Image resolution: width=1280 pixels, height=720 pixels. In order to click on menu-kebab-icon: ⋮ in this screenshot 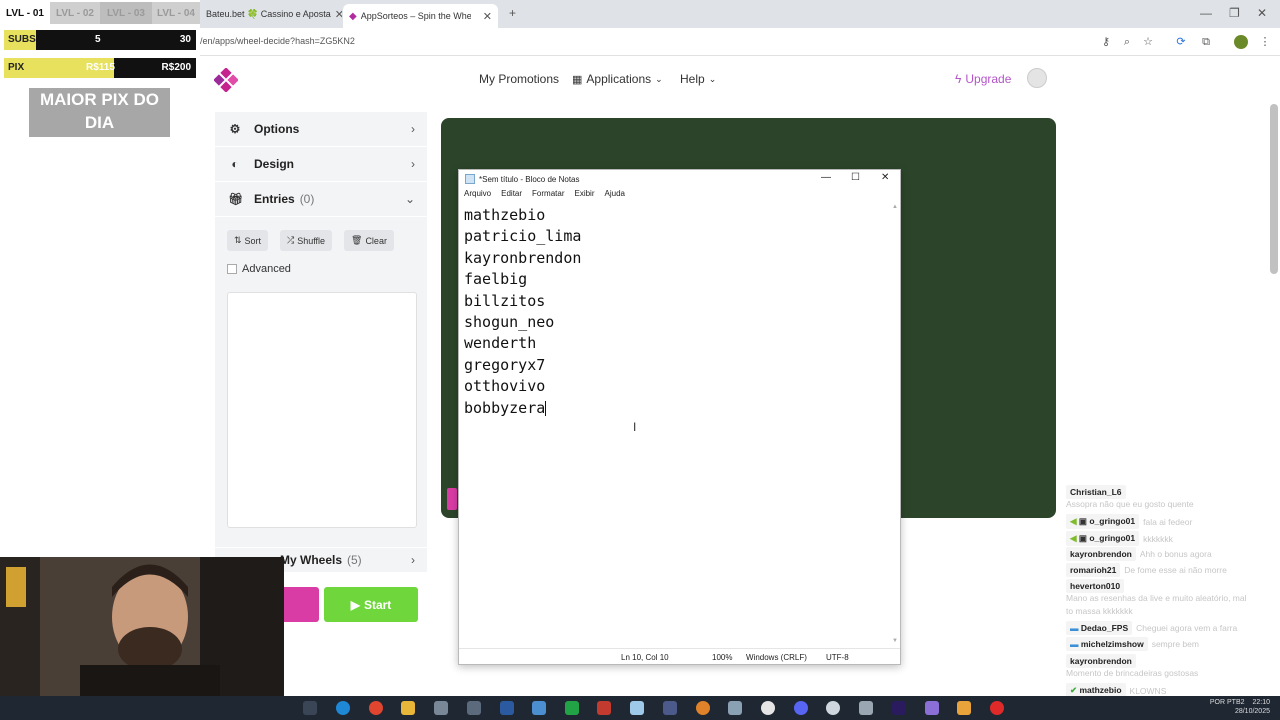, I will do `click(1265, 42)`.